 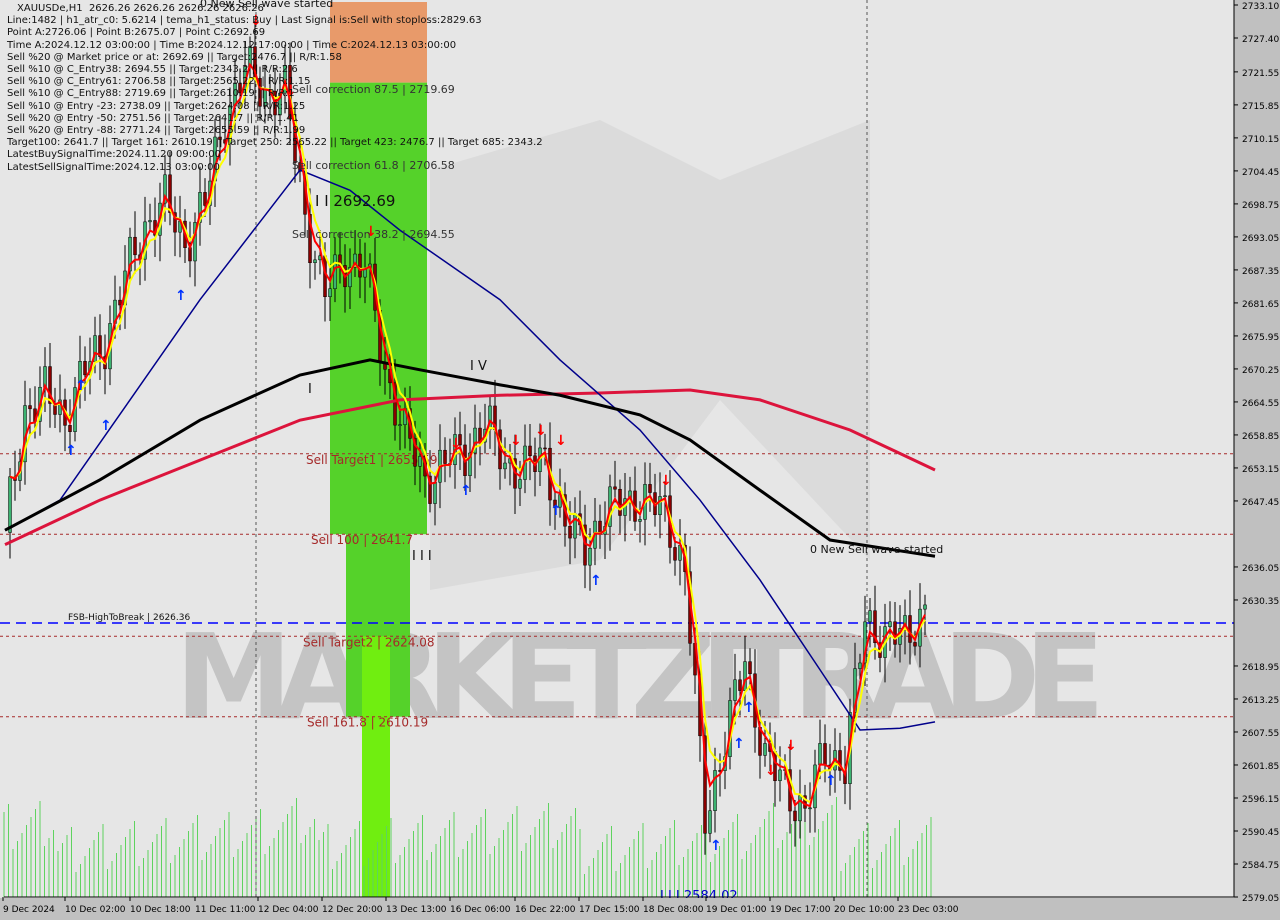 What do you see at coordinates (95, 910) in the screenshot?
I see `x-tick-label: 10 Dec 02:00` at bounding box center [95, 910].